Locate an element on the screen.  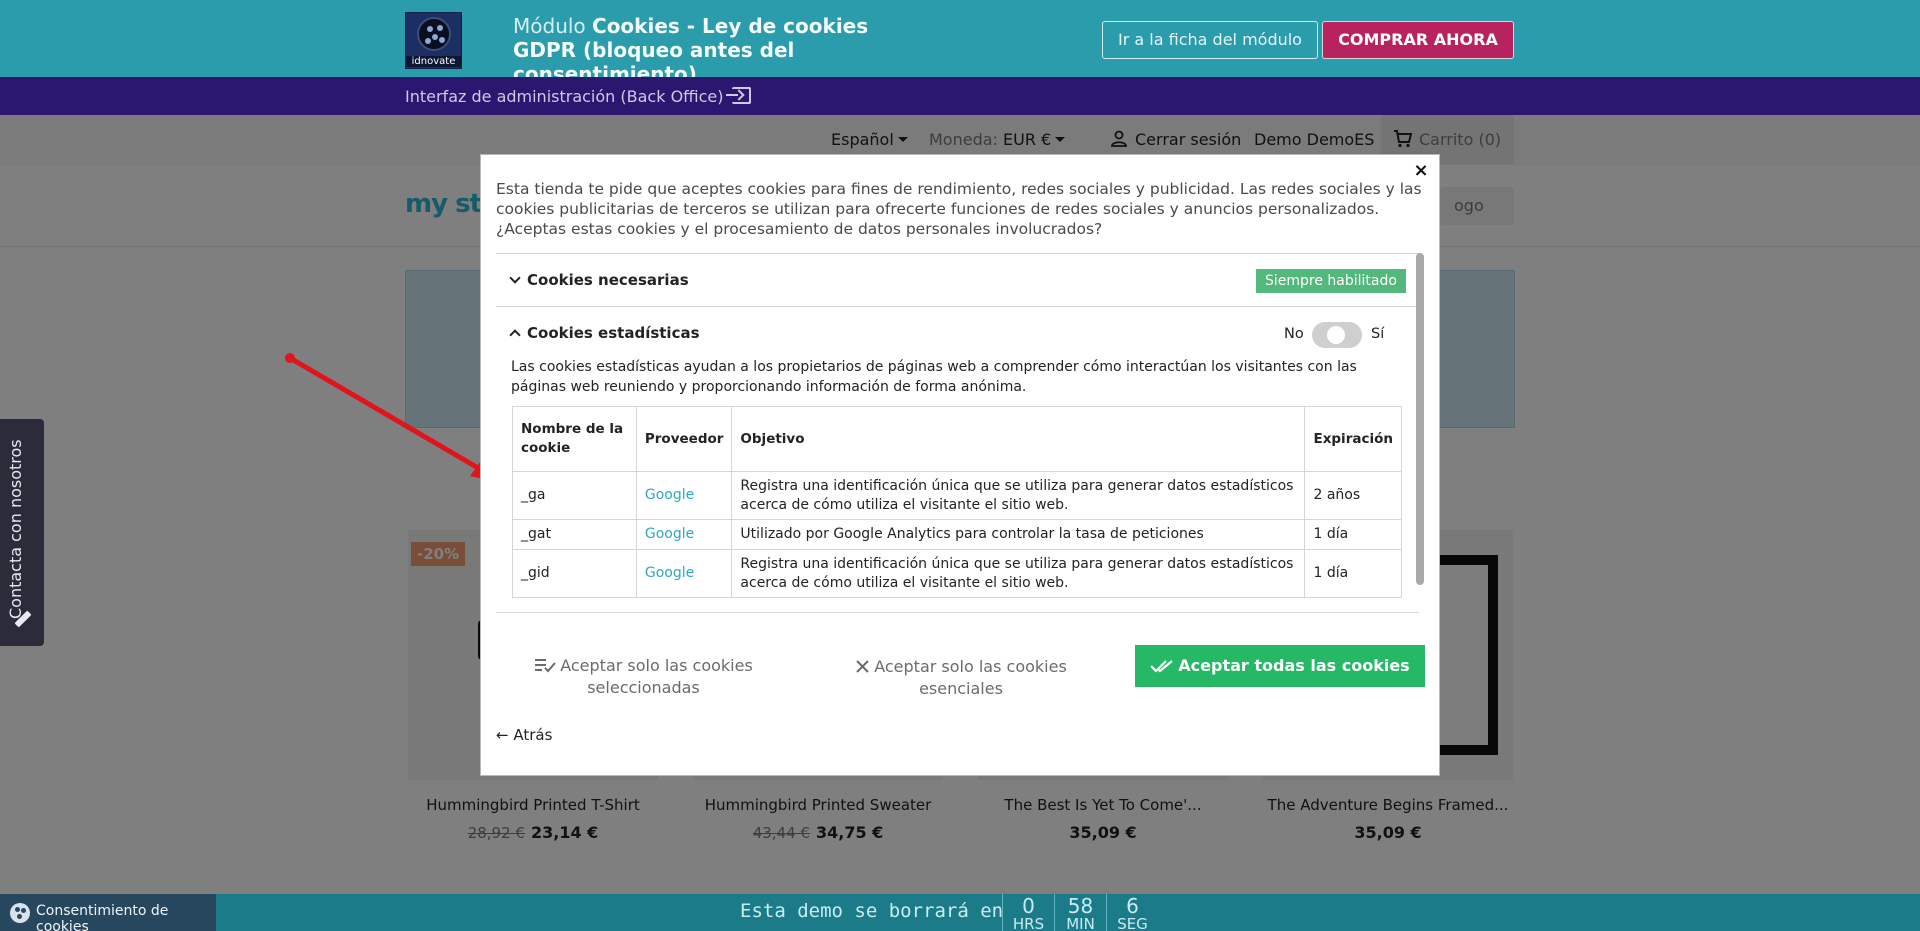
close-x-icon is located at coordinates (862, 666).